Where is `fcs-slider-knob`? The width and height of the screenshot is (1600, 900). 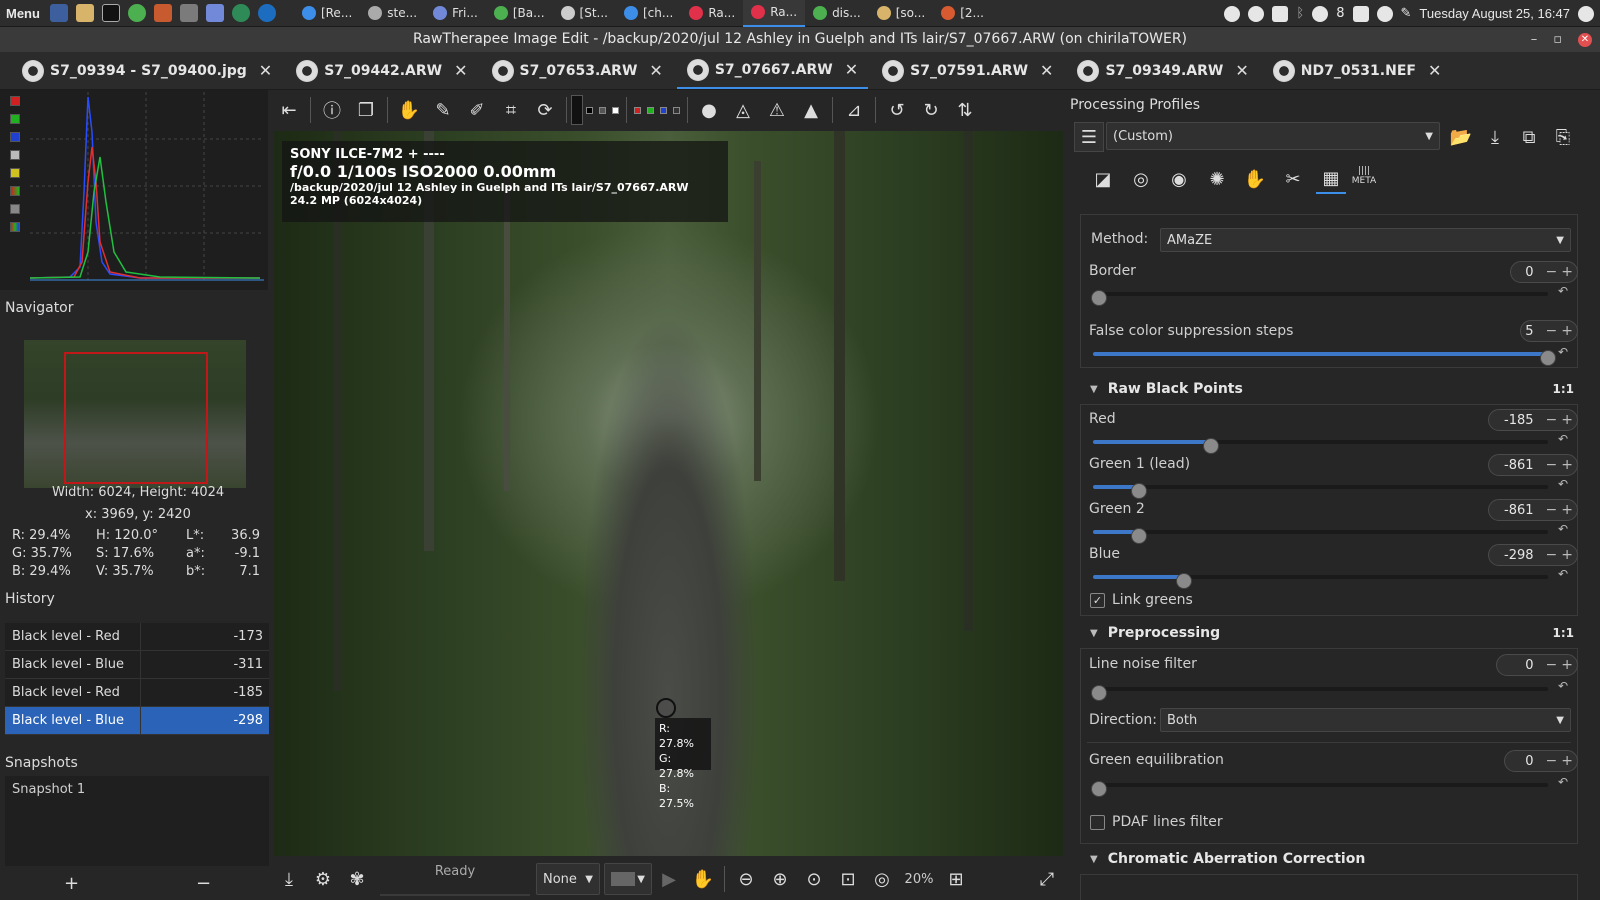 fcs-slider-knob is located at coordinates (1548, 358).